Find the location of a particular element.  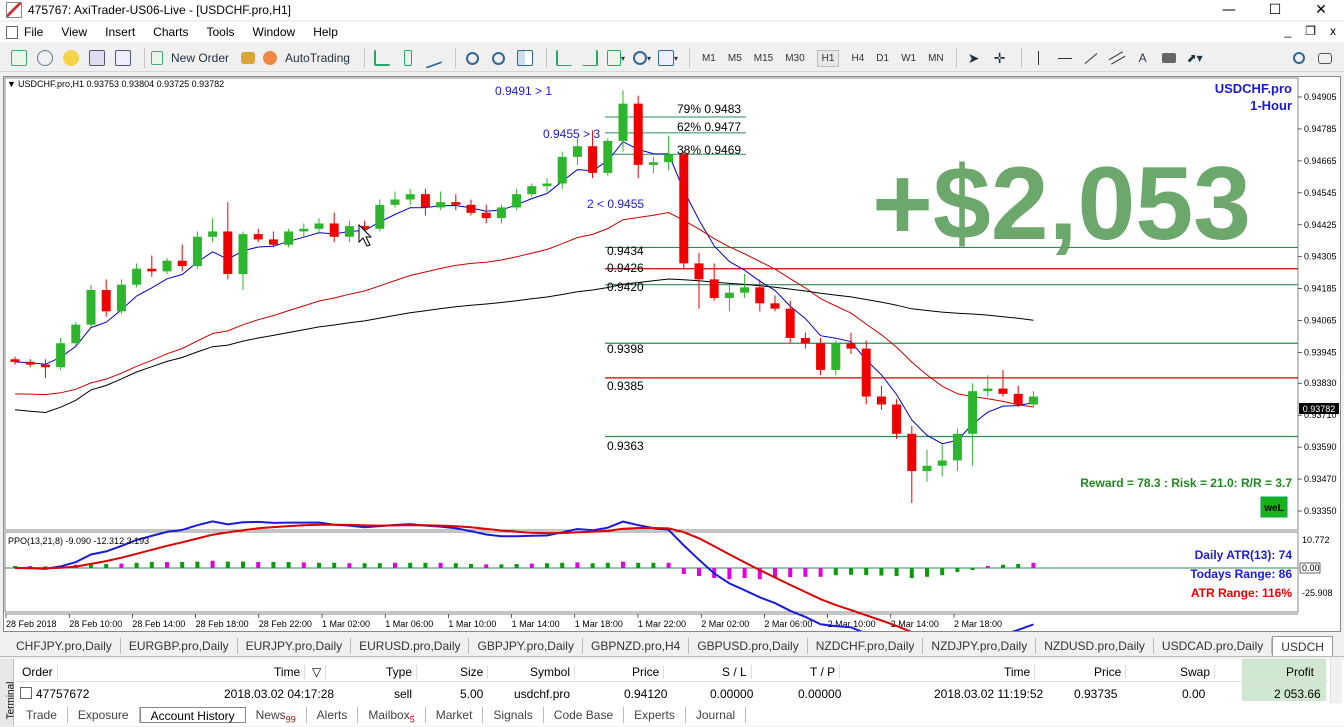

arrows-button: ⬈▾ is located at coordinates (1195, 58).